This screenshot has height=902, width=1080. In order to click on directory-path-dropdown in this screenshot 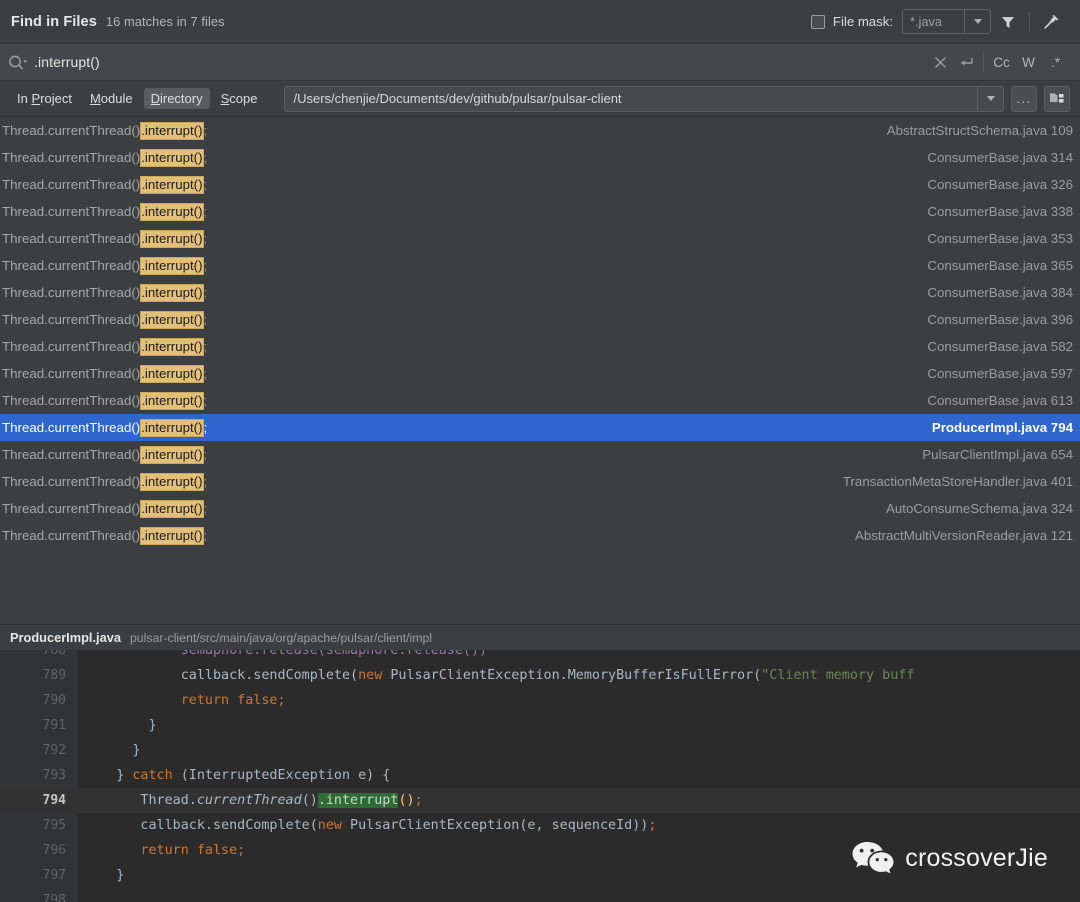, I will do `click(990, 98)`.